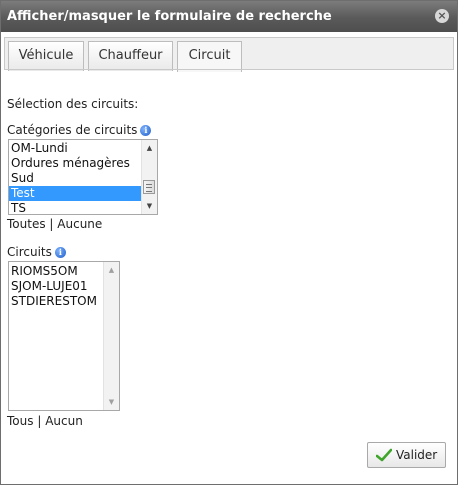 The image size is (458, 485). I want to click on category-option-selected: Test, so click(75, 193).